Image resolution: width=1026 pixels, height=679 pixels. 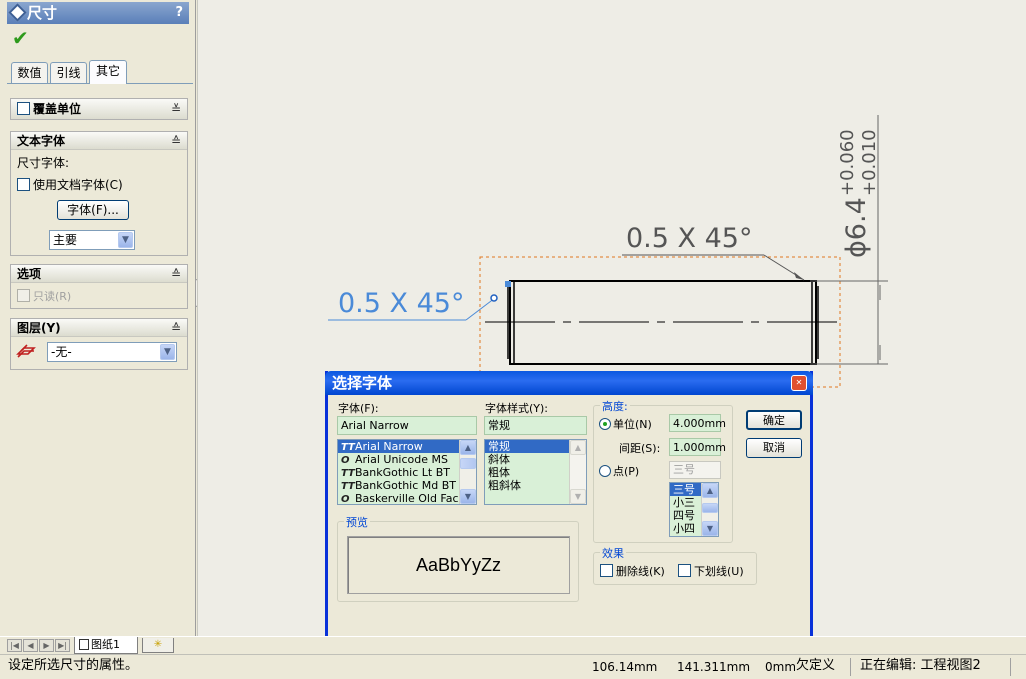 What do you see at coordinates (675, 565) in the screenshot?
I see `effects-fieldset: 效果 删除线(K) 下划线(U)` at bounding box center [675, 565].